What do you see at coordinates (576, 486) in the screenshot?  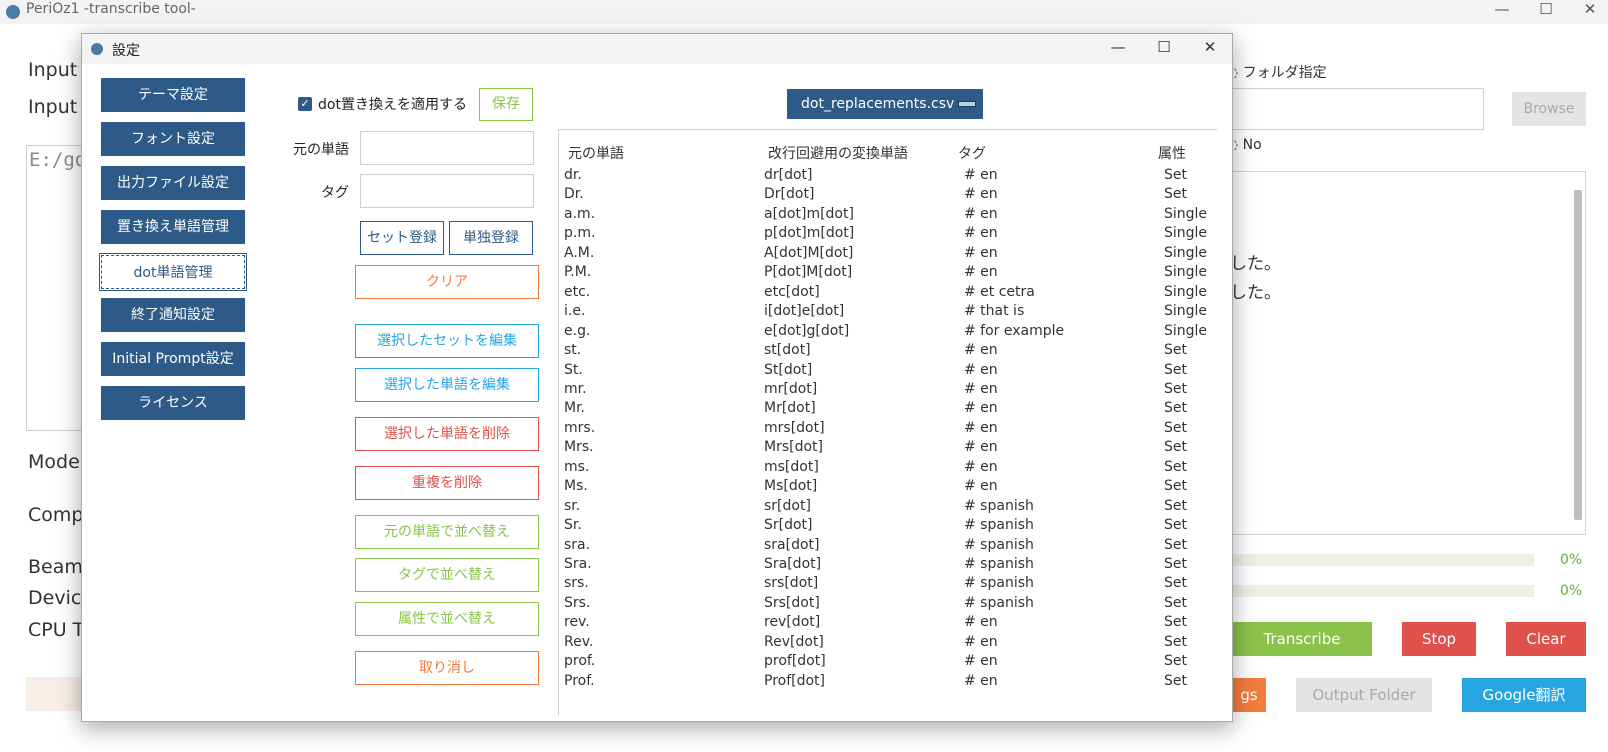 I see `cell-source: Ms.` at bounding box center [576, 486].